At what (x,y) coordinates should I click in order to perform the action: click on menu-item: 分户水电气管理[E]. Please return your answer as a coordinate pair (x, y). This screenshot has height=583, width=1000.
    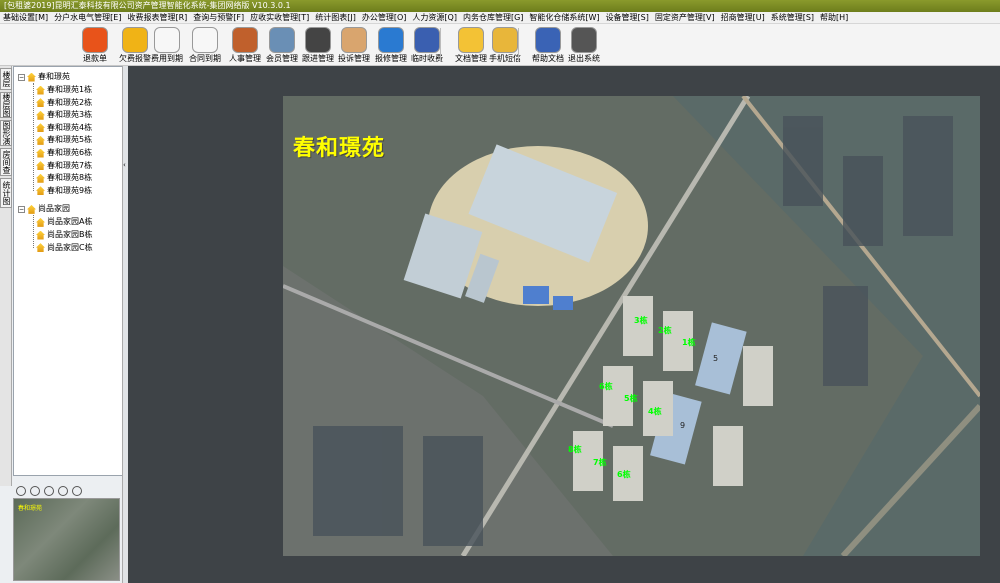
    Looking at the image, I should click on (87, 17).